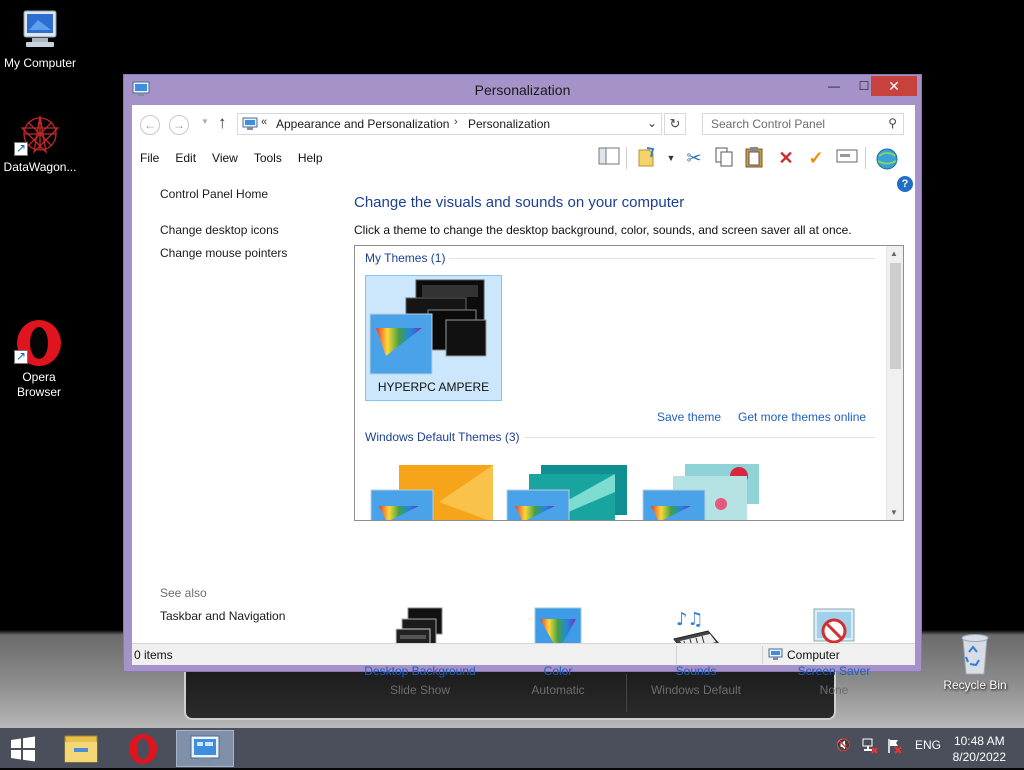 This screenshot has height=770, width=1024. I want to click on status-location: Computer, so click(813, 655).